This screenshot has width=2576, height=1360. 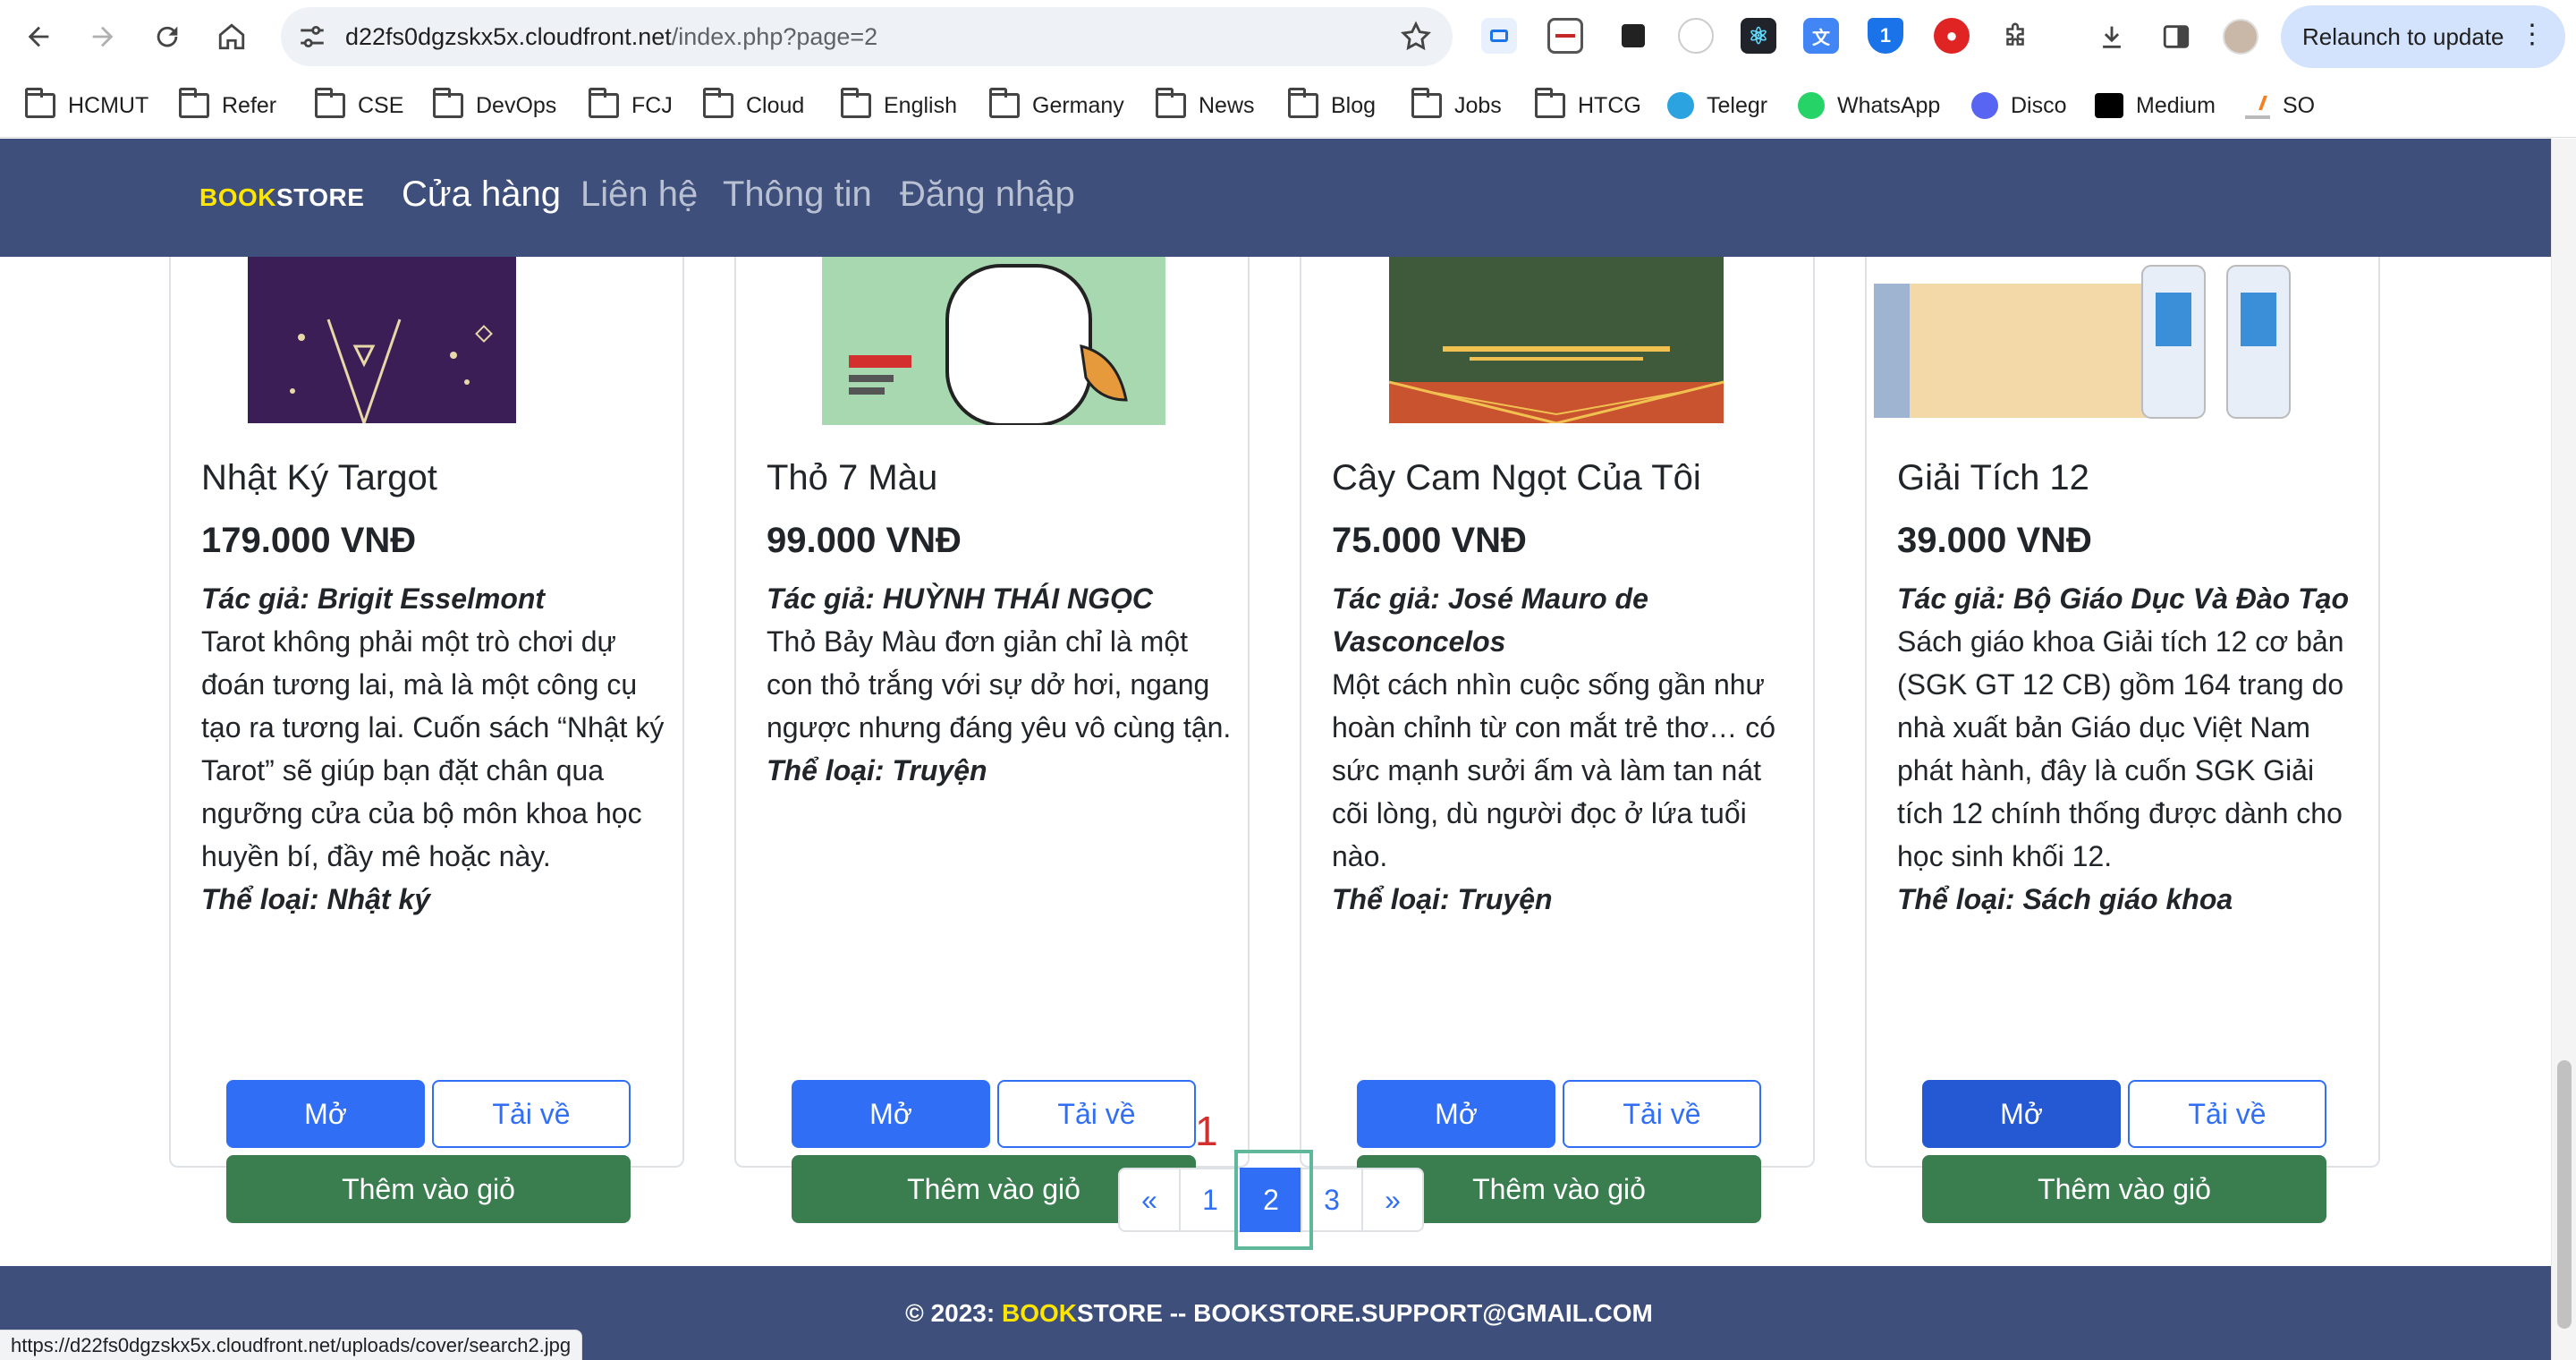 What do you see at coordinates (1758, 36) in the screenshot?
I see `react-devtools-icon: ⚛` at bounding box center [1758, 36].